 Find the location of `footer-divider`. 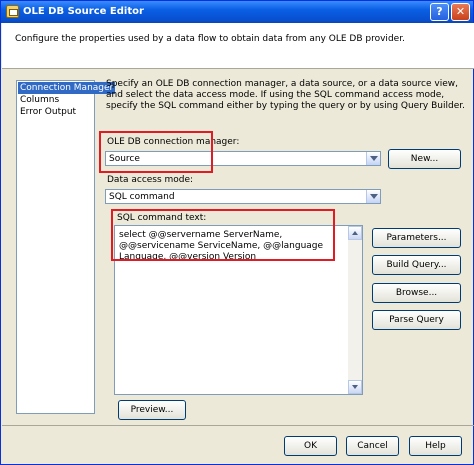

footer-divider is located at coordinates (238, 425).